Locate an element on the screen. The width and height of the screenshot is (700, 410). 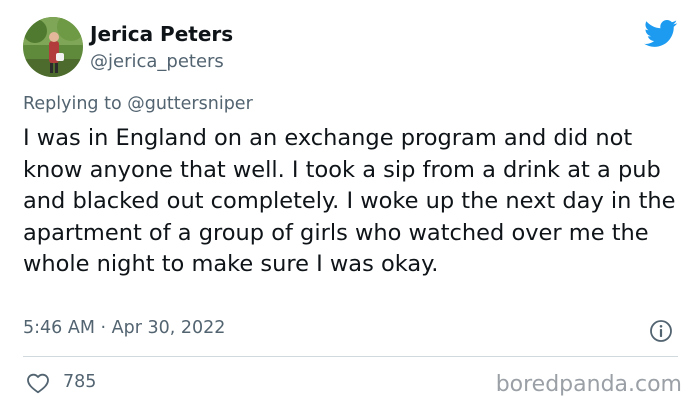
tweet-timestamp: 5:46 AM · Apr 30, 2022 is located at coordinates (124, 328).